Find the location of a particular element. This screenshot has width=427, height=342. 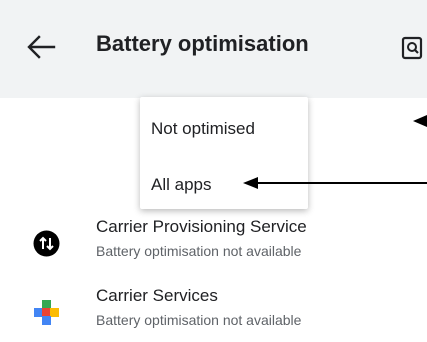

app-name: Carrier Provisioning Service is located at coordinates (201, 226).